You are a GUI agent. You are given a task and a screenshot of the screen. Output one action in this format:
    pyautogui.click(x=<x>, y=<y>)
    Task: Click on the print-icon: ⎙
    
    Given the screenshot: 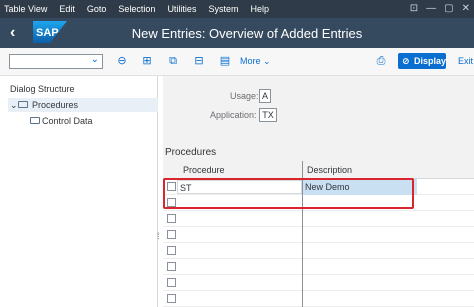 What is the action you would take?
    pyautogui.click(x=381, y=61)
    